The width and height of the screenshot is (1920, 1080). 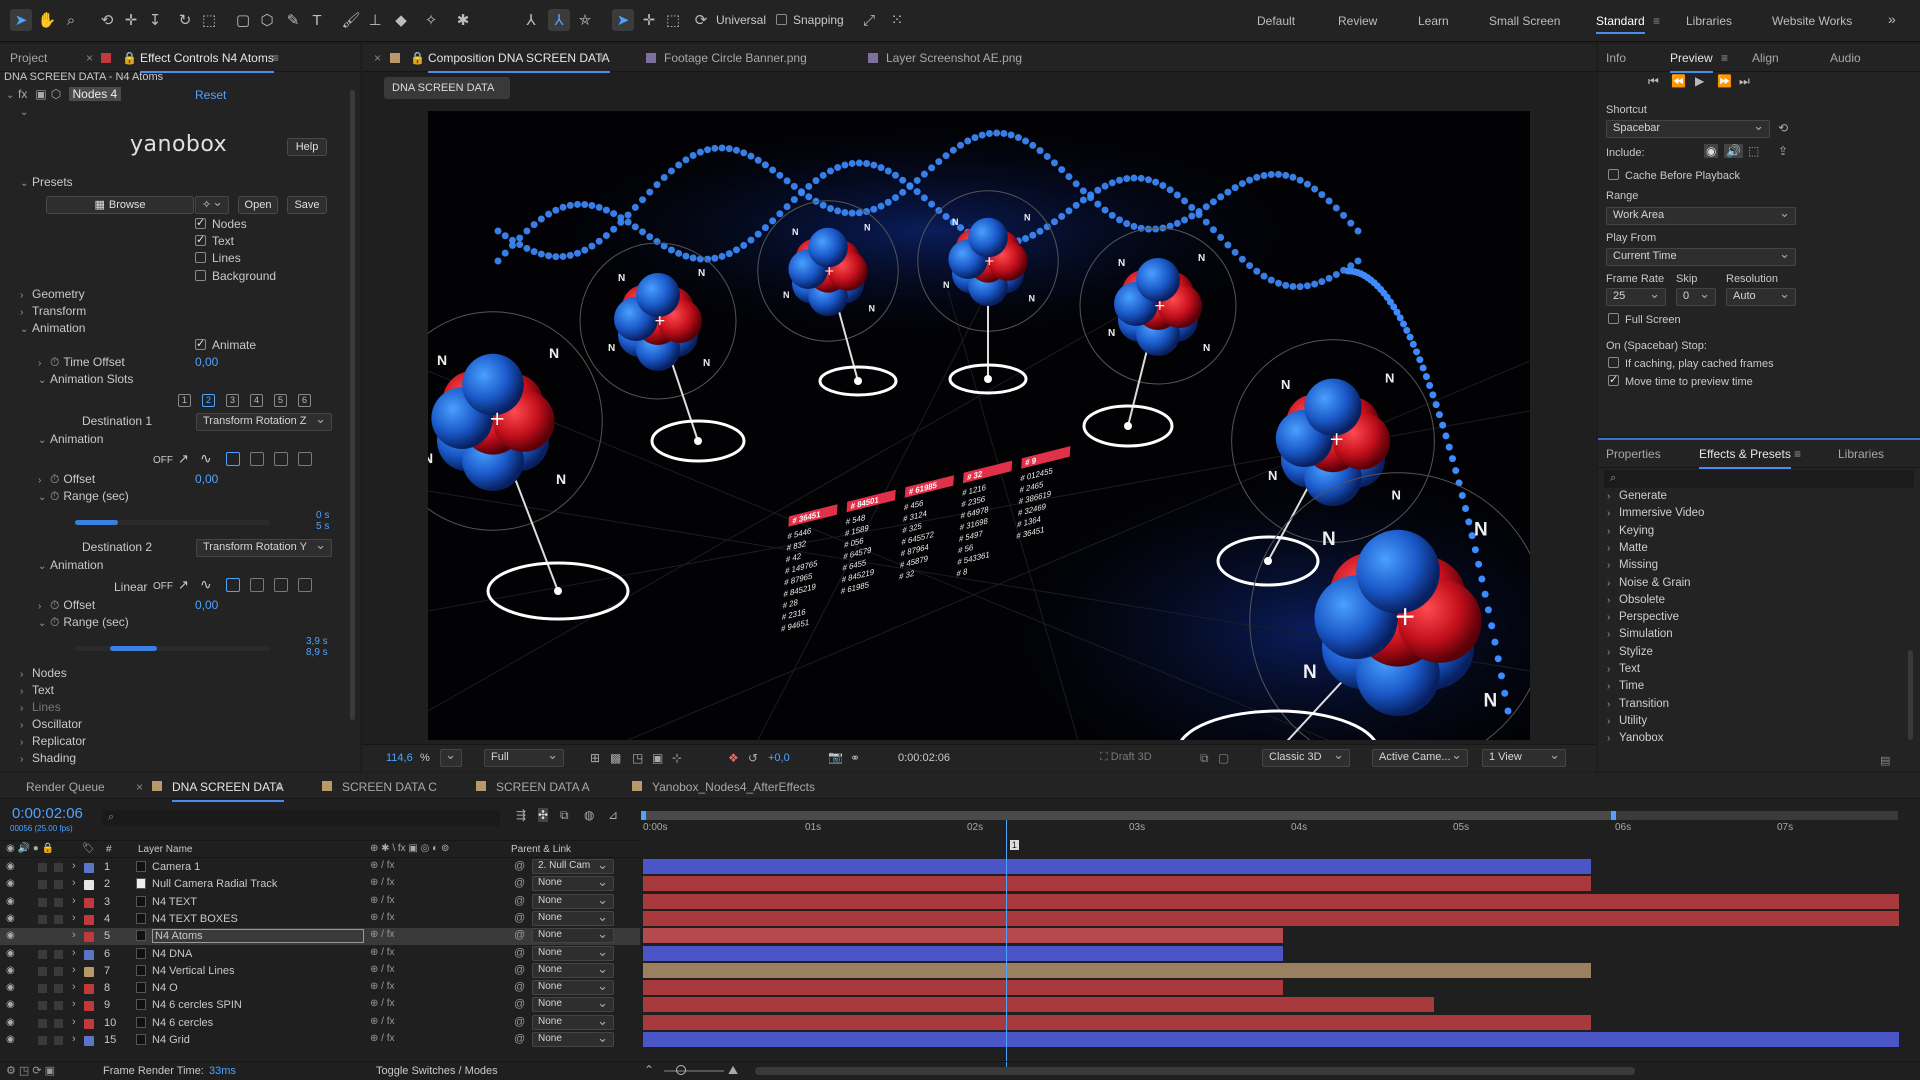 What do you see at coordinates (228, 791) in the screenshot?
I see `tab-dna-screen-data: DNA SCREEN DATA` at bounding box center [228, 791].